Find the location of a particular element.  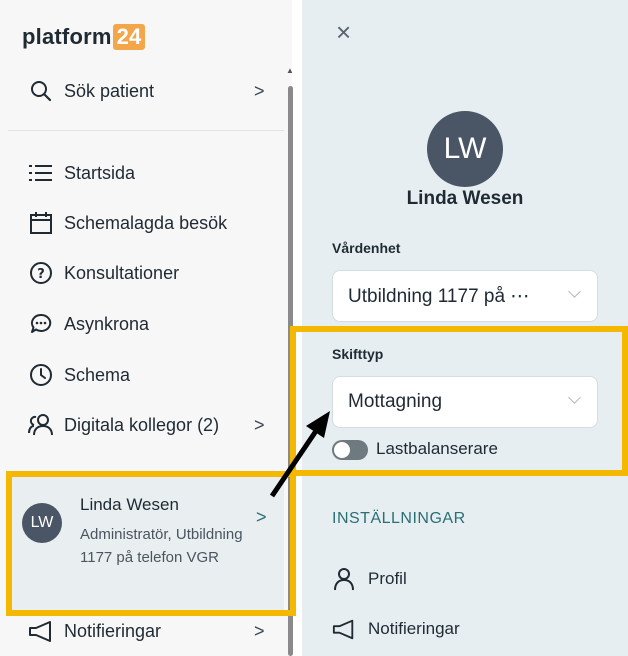

sidebar-item-schemalagda-besok: Schemalagda besök is located at coordinates (142, 223).